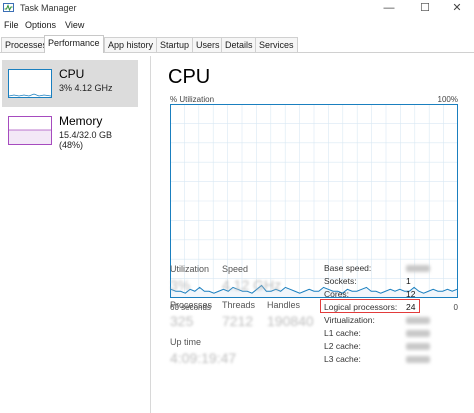 This screenshot has height=413, width=474. Describe the element at coordinates (74, 25) in the screenshot. I see `menu-view: View` at that location.